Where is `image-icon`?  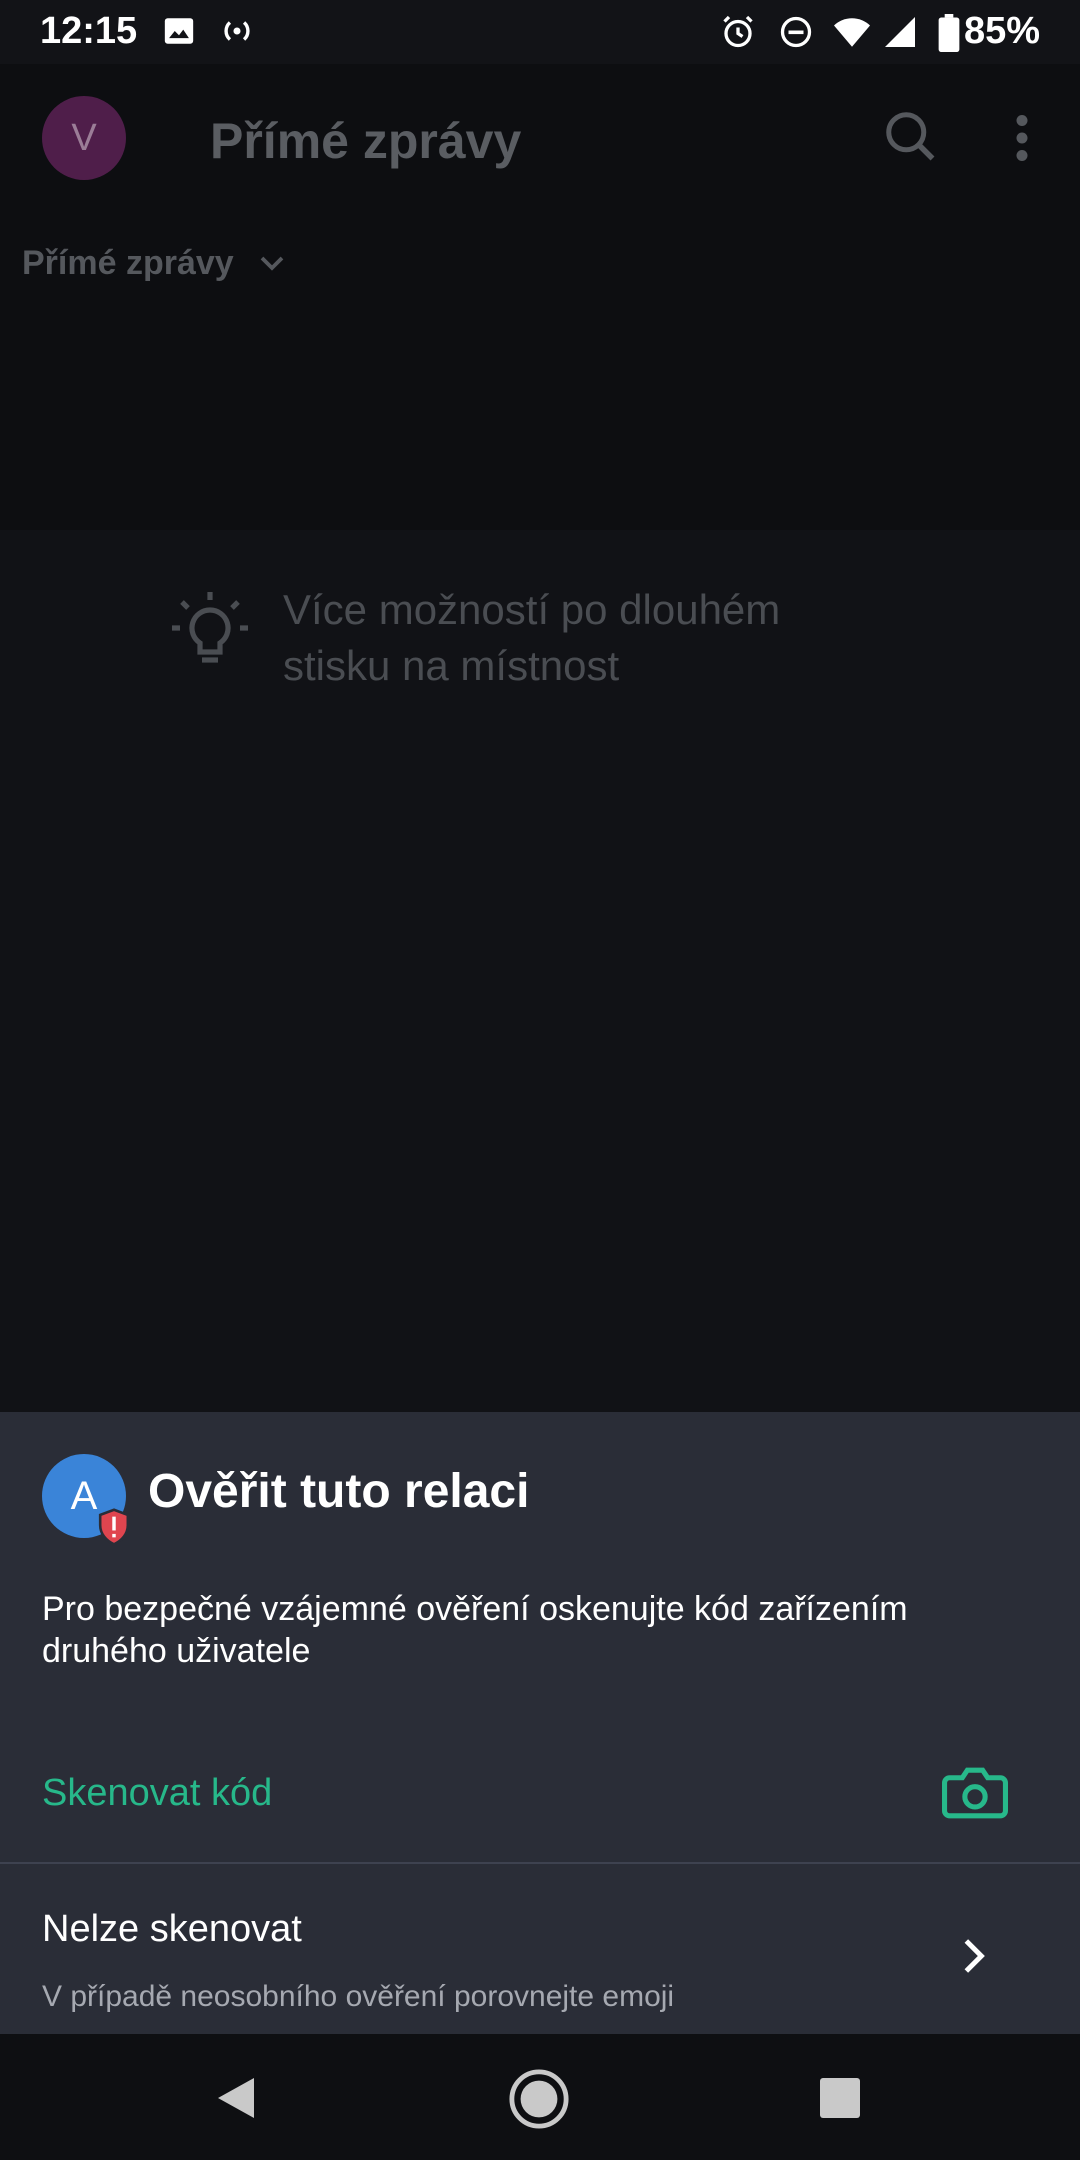
image-icon is located at coordinates (179, 33).